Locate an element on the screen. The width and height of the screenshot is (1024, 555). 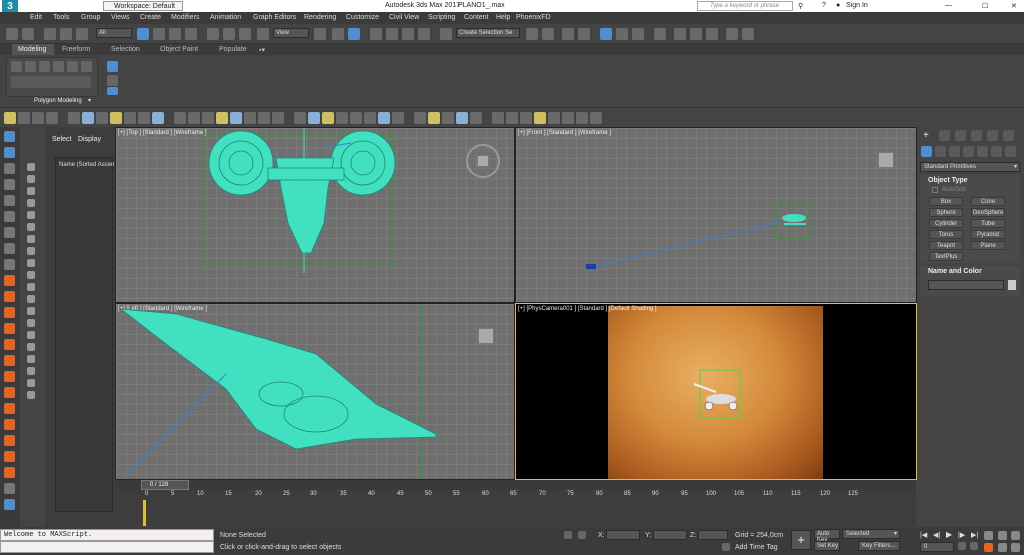
hose-create-icon is located at coordinates (194, 118).